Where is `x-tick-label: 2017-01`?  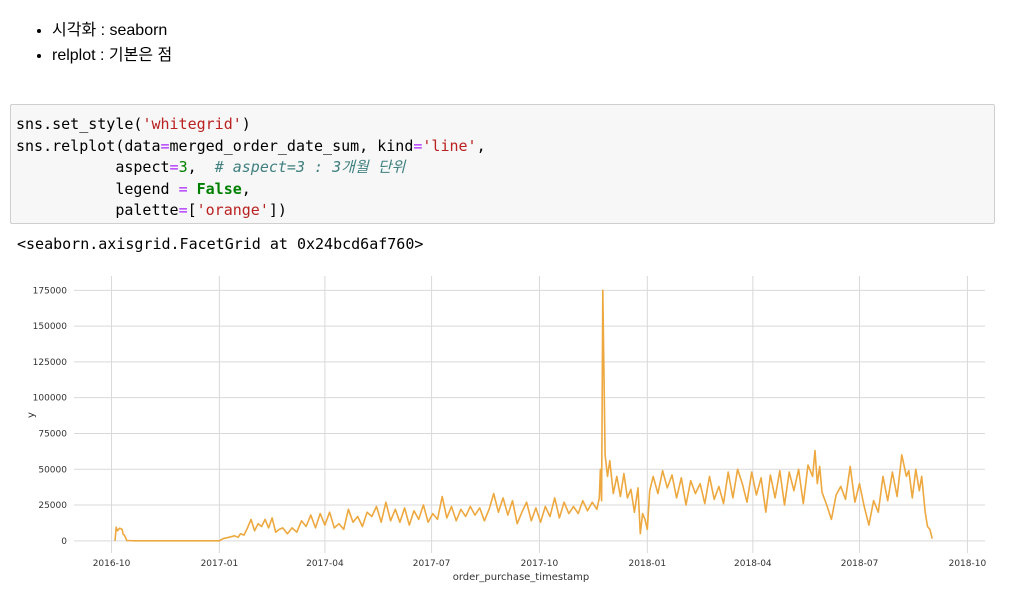 x-tick-label: 2017-01 is located at coordinates (220, 564).